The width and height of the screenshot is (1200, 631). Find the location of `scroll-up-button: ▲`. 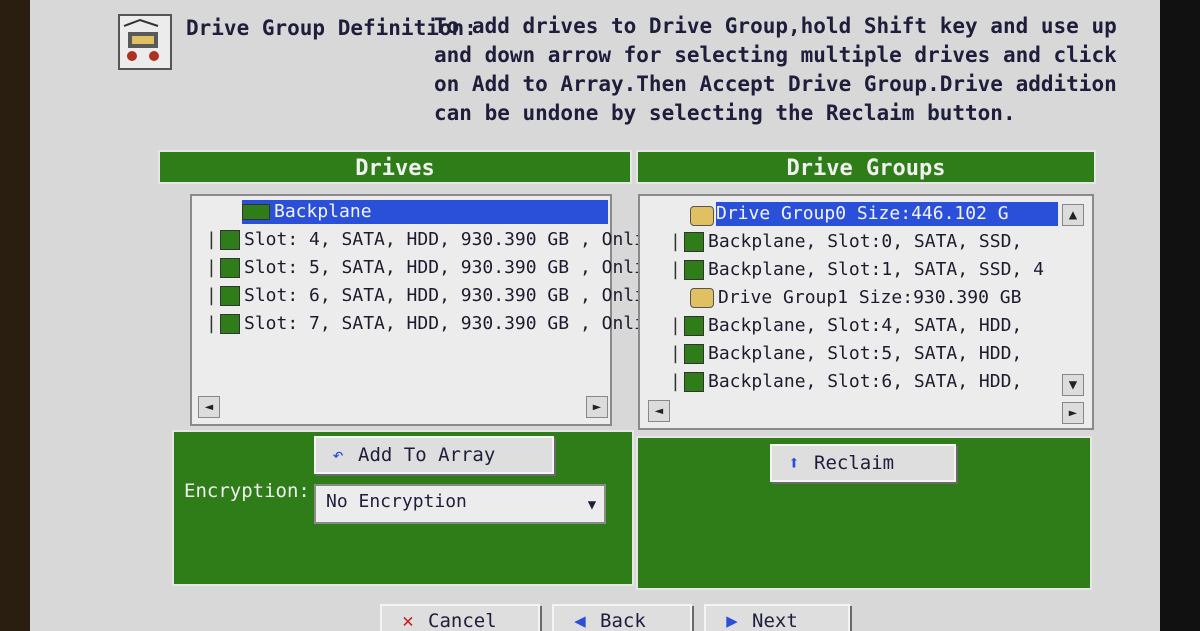

scroll-up-button: ▲ is located at coordinates (1073, 215).